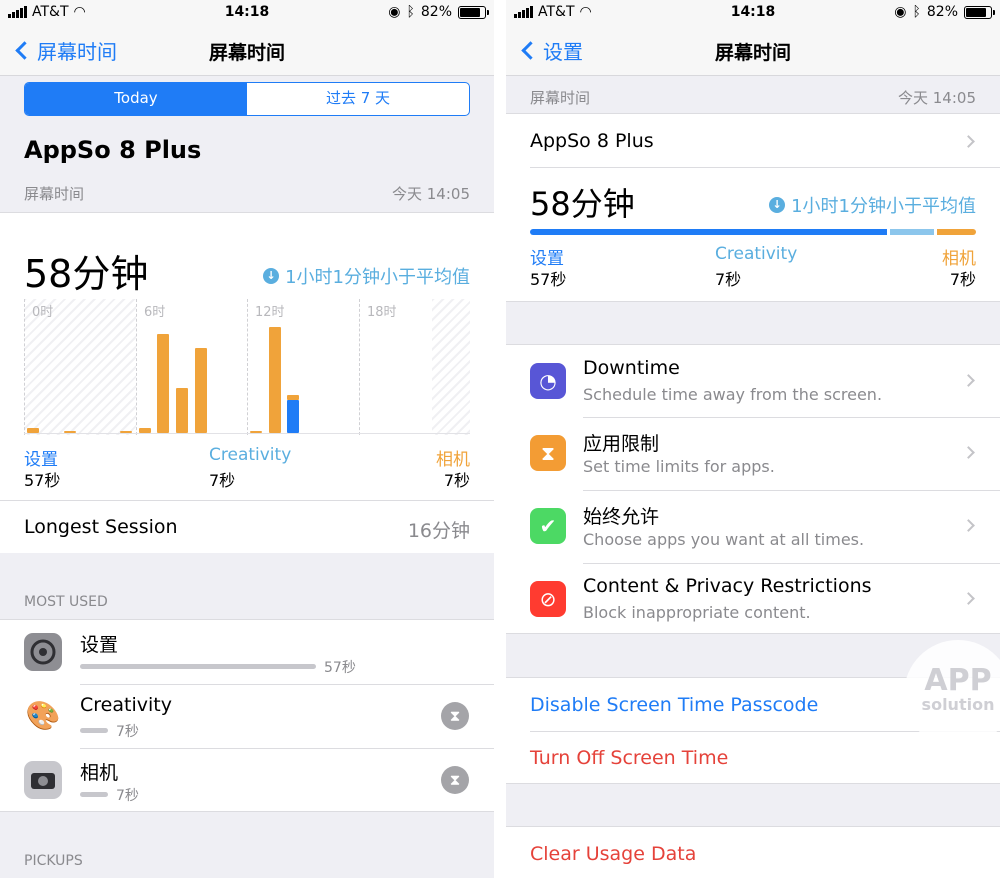 The width and height of the screenshot is (1000, 878). Describe the element at coordinates (53, 861) in the screenshot. I see `pickups-header: PICKUPS` at that location.